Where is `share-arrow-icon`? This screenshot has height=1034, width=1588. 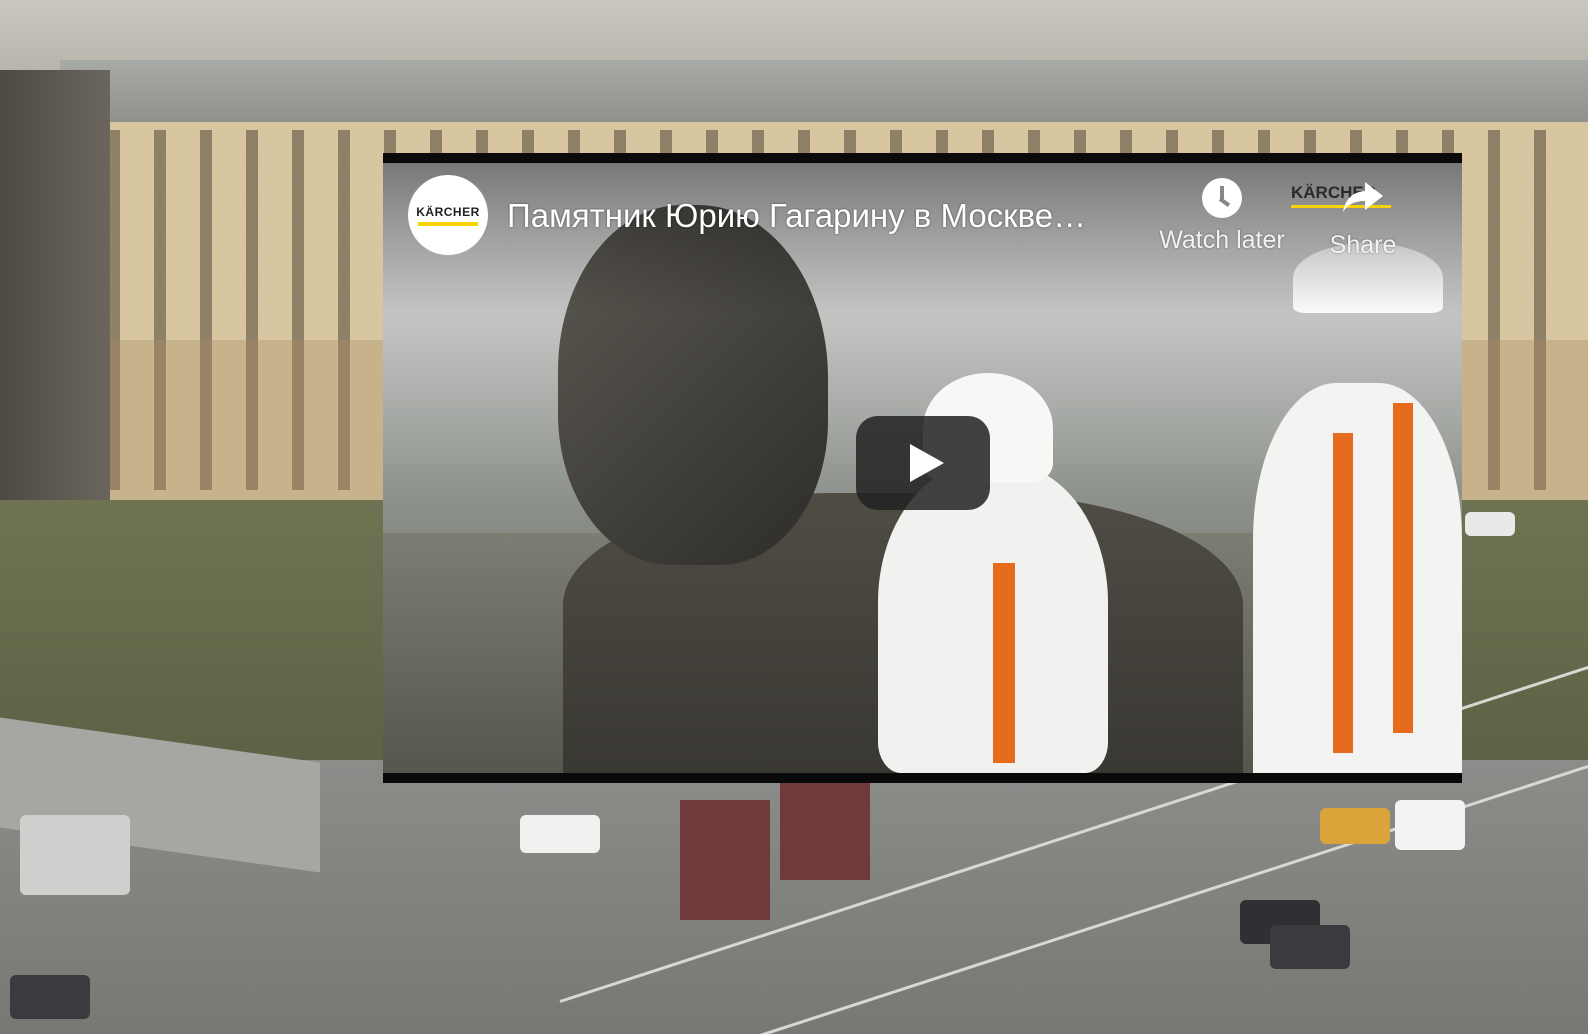
share-arrow-icon is located at coordinates (1363, 197).